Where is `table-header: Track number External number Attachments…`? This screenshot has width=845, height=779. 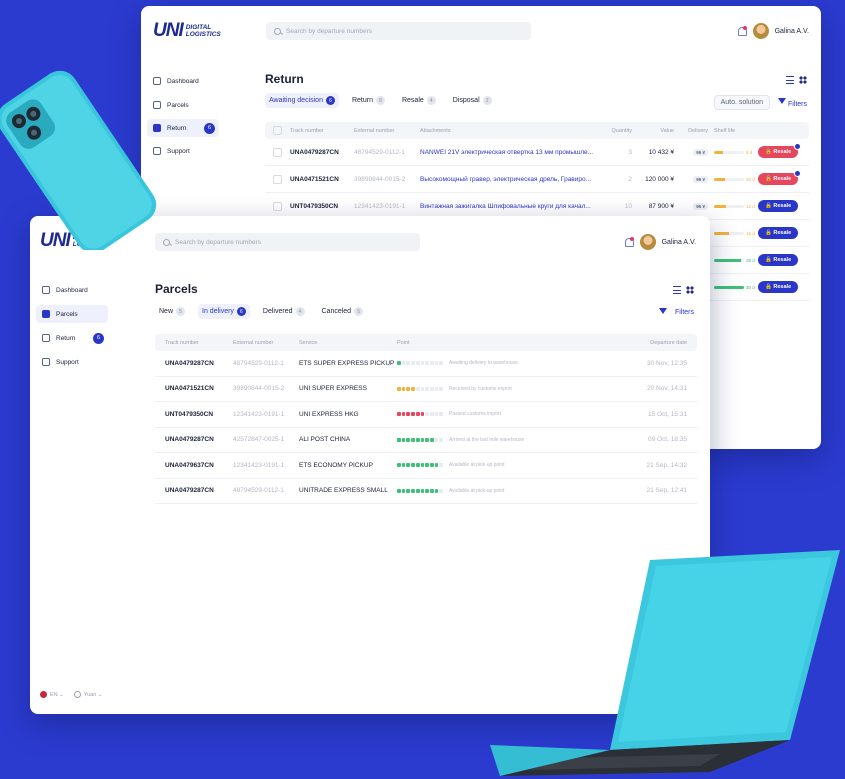
table-header: Track number External number Attachments… is located at coordinates (537, 130).